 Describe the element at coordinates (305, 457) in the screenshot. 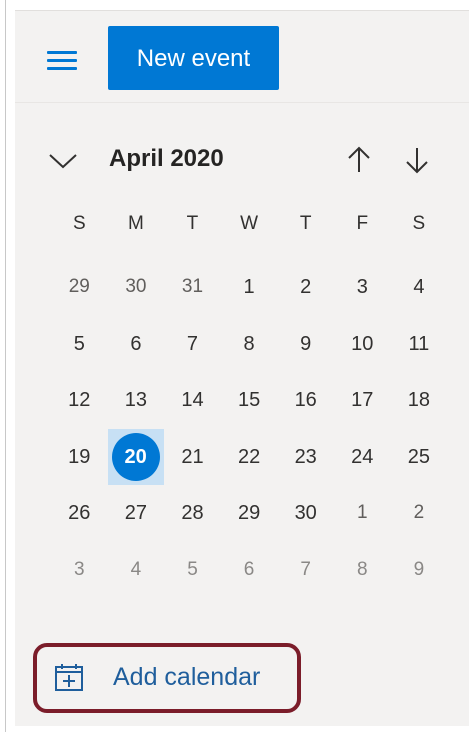

I see `day-cell: 23` at that location.